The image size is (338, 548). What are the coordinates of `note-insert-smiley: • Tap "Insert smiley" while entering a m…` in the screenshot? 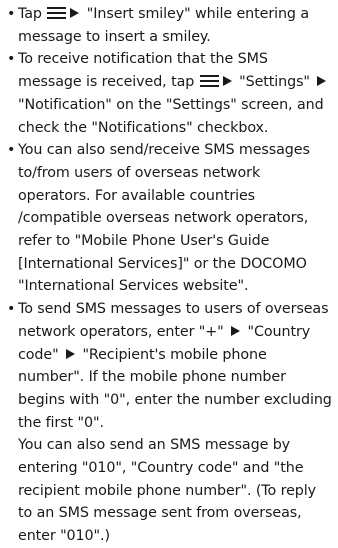 It's located at (170, 25).